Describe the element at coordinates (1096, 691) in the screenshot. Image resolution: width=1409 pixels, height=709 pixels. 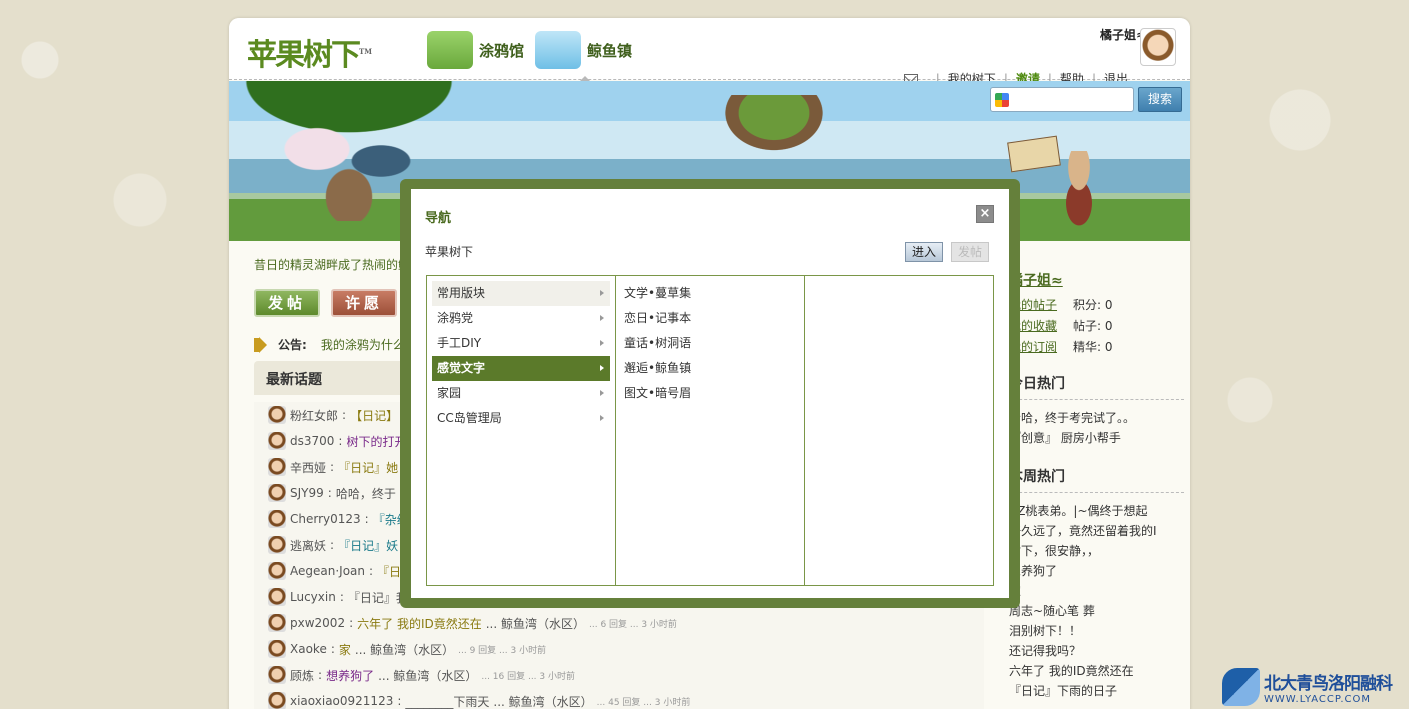
I see `hot-item: 『日记』下雨的日子` at that location.